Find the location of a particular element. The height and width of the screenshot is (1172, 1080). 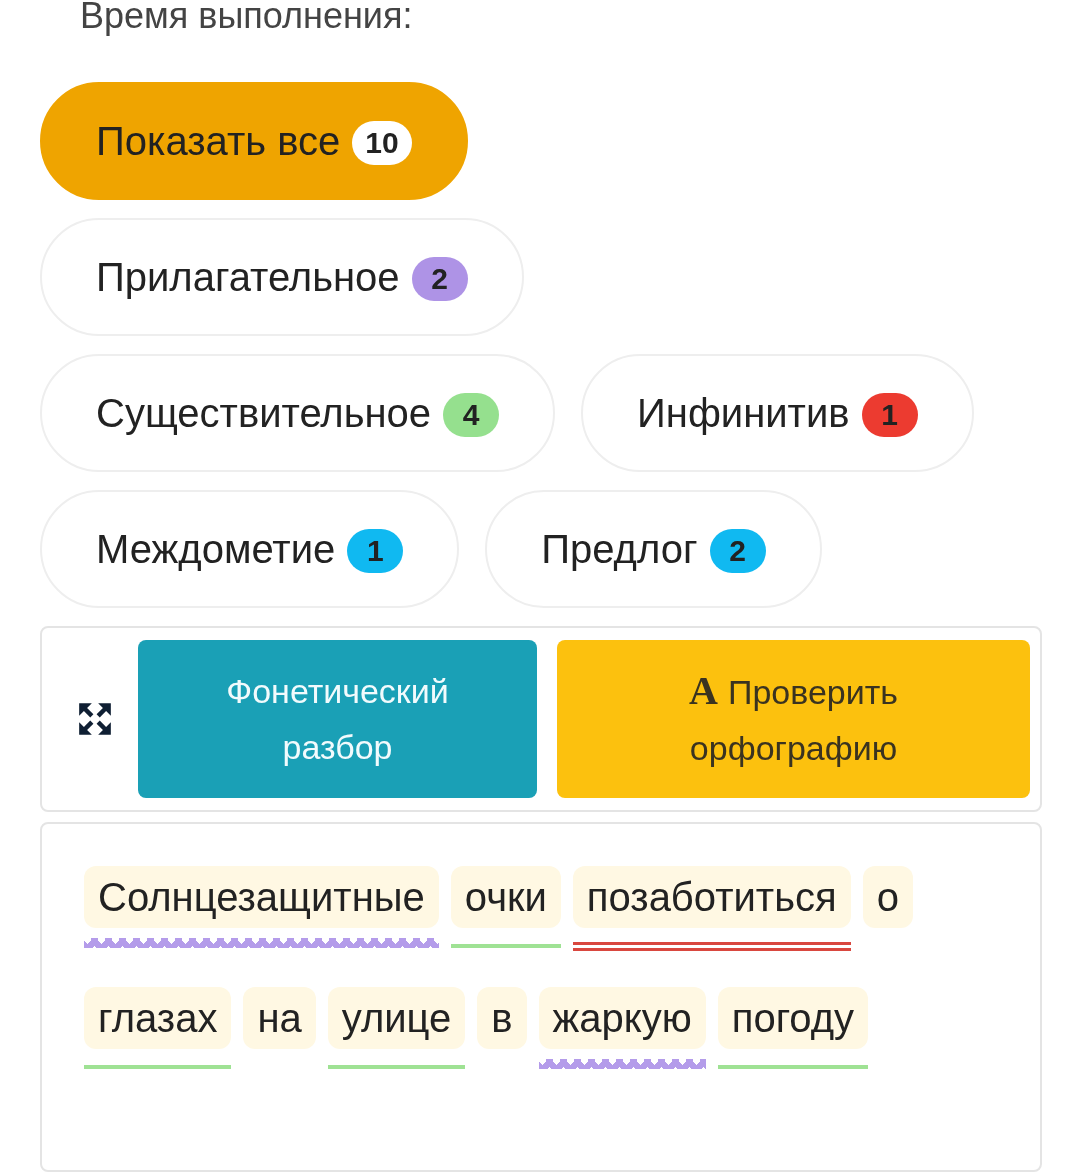

count-badge: 10 is located at coordinates (382, 143).